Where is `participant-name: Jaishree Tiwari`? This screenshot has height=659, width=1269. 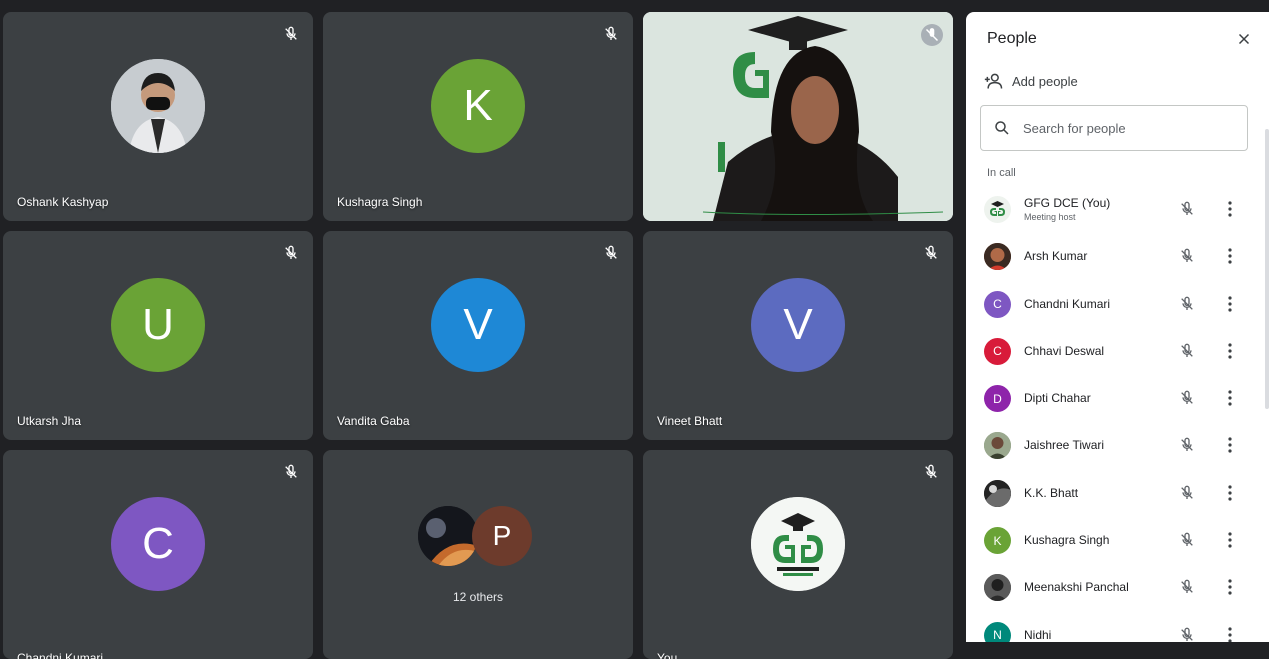 participant-name: Jaishree Tiwari is located at coordinates (1064, 445).